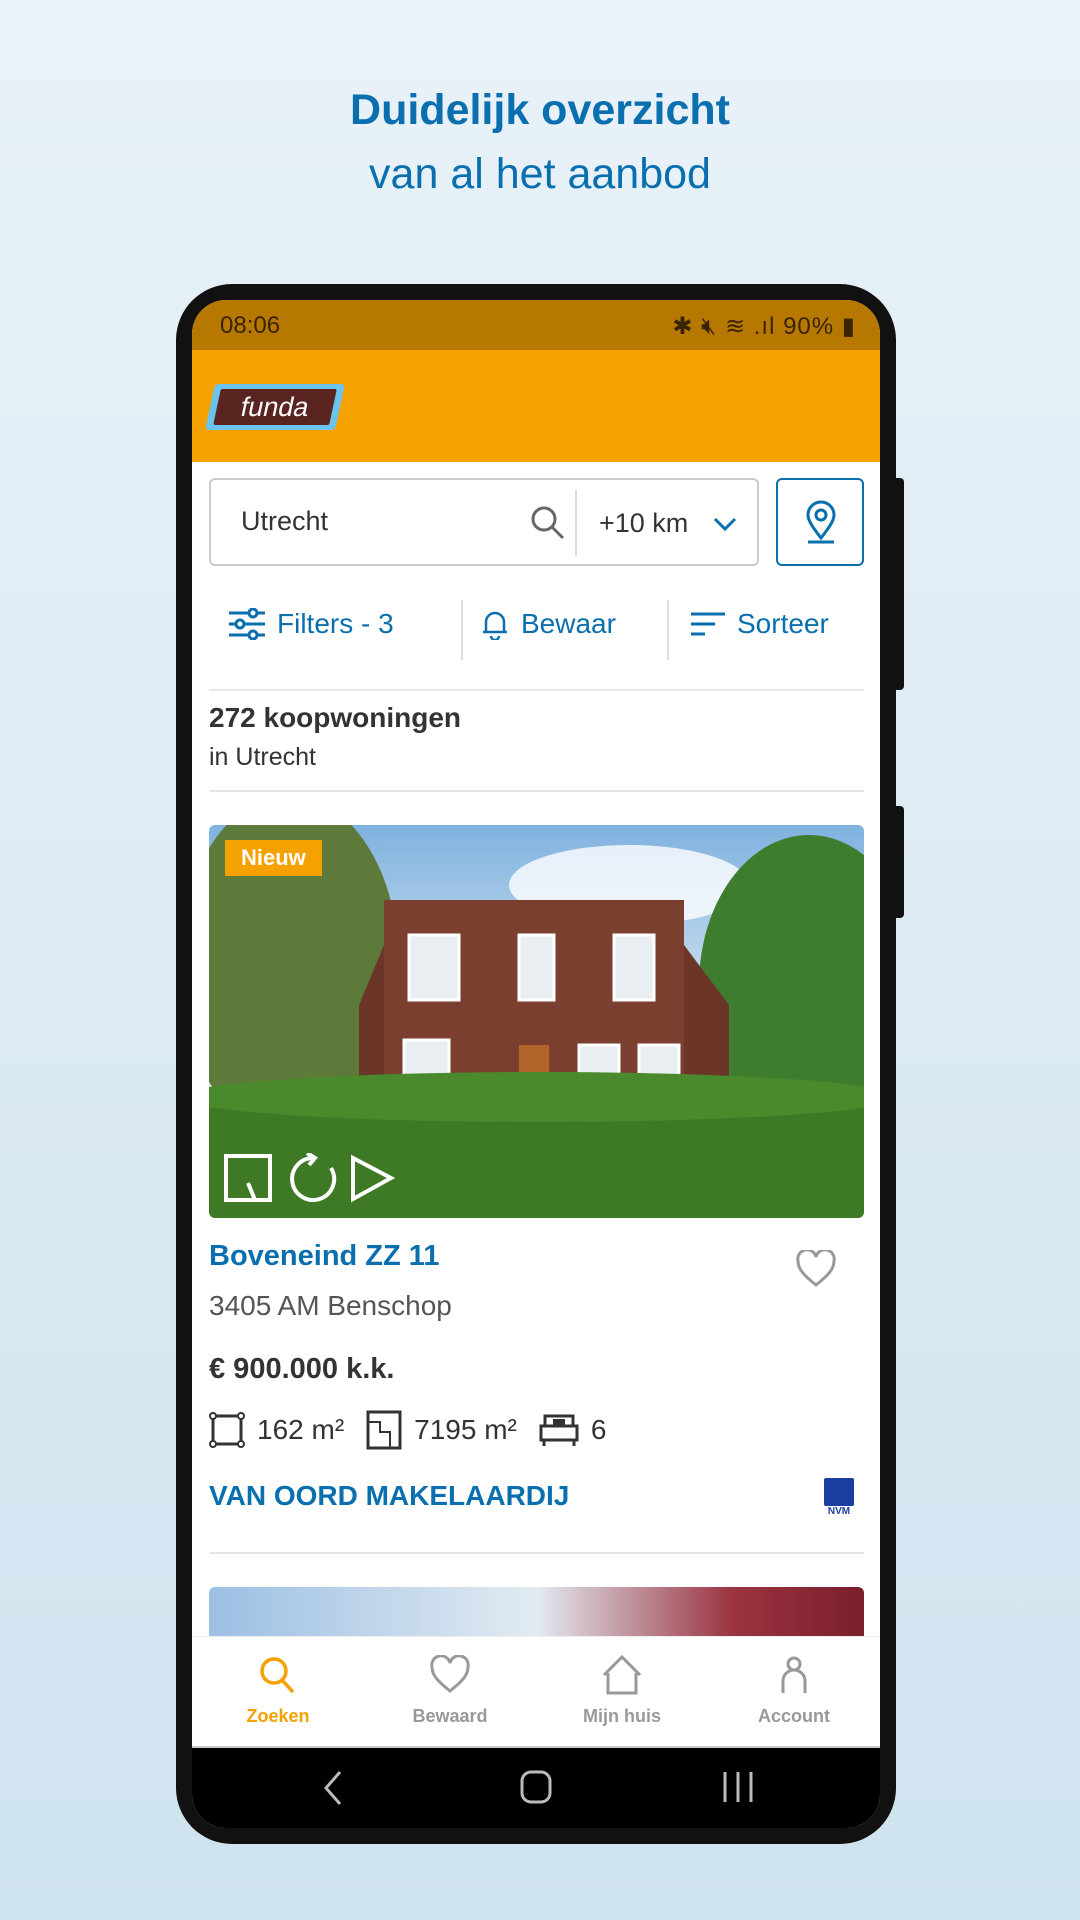 This screenshot has width=1080, height=1920. Describe the element at coordinates (275, 407) in the screenshot. I see `funda-logo: funda` at that location.